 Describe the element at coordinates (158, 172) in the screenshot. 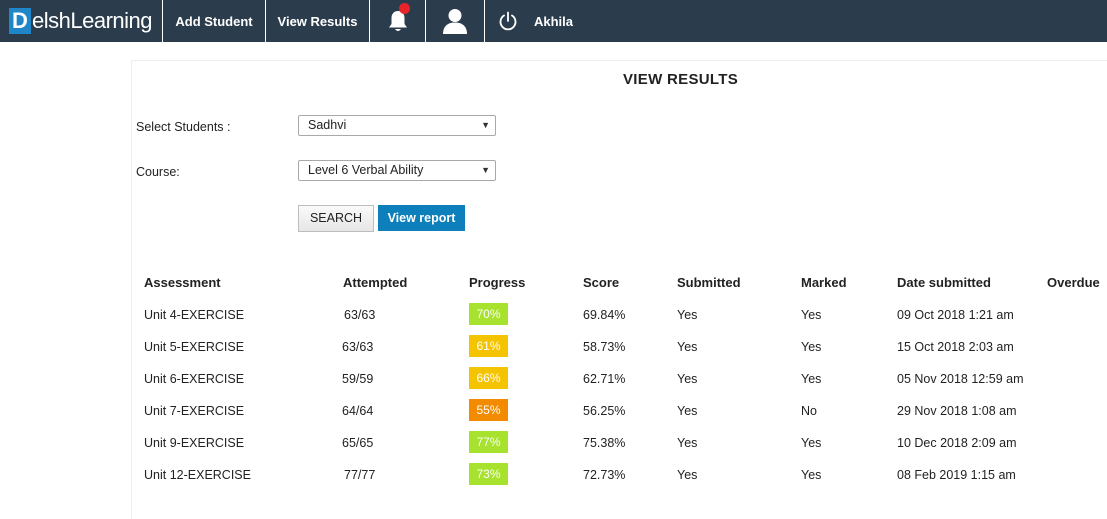

I see `course-label: Course:` at that location.